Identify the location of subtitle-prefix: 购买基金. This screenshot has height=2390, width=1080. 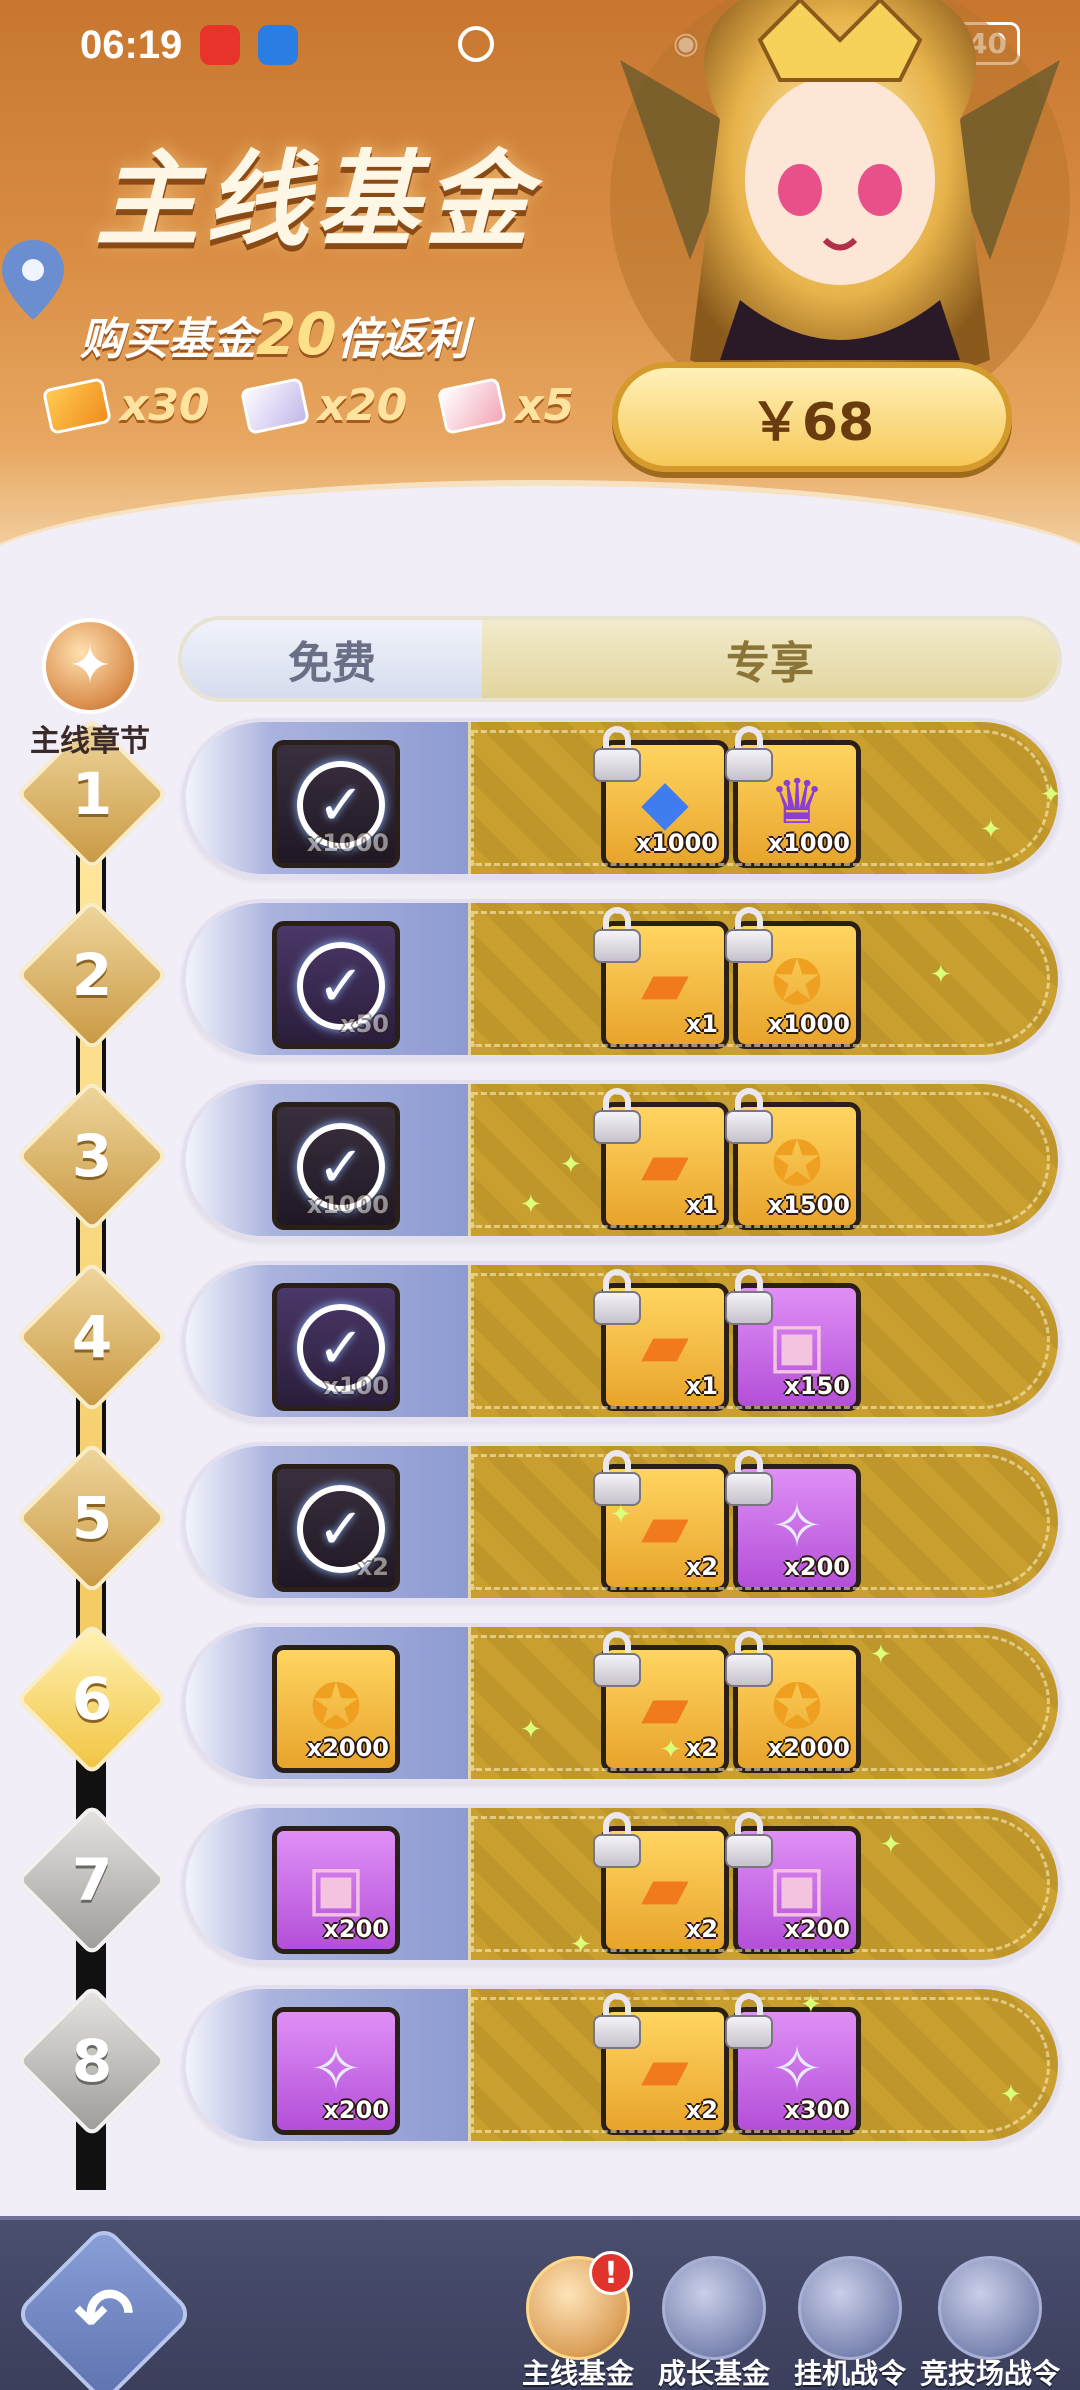
(168, 339).